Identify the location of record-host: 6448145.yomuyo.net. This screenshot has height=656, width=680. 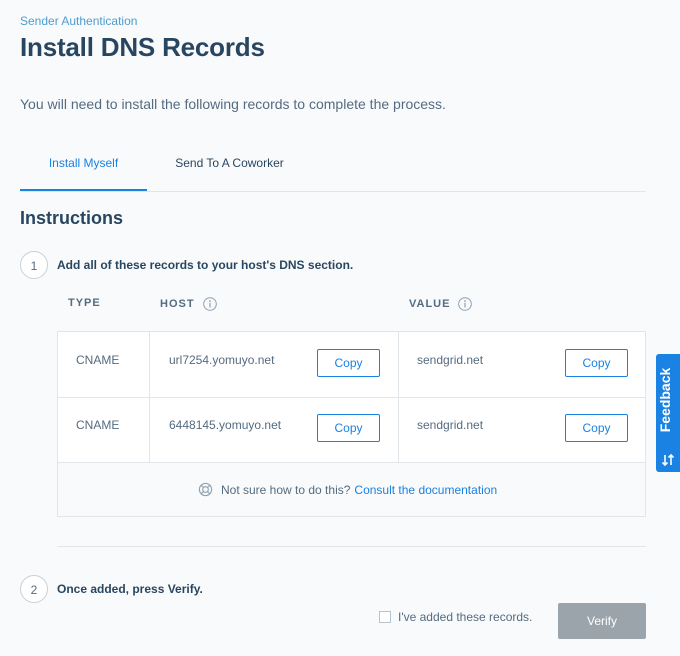
(225, 425).